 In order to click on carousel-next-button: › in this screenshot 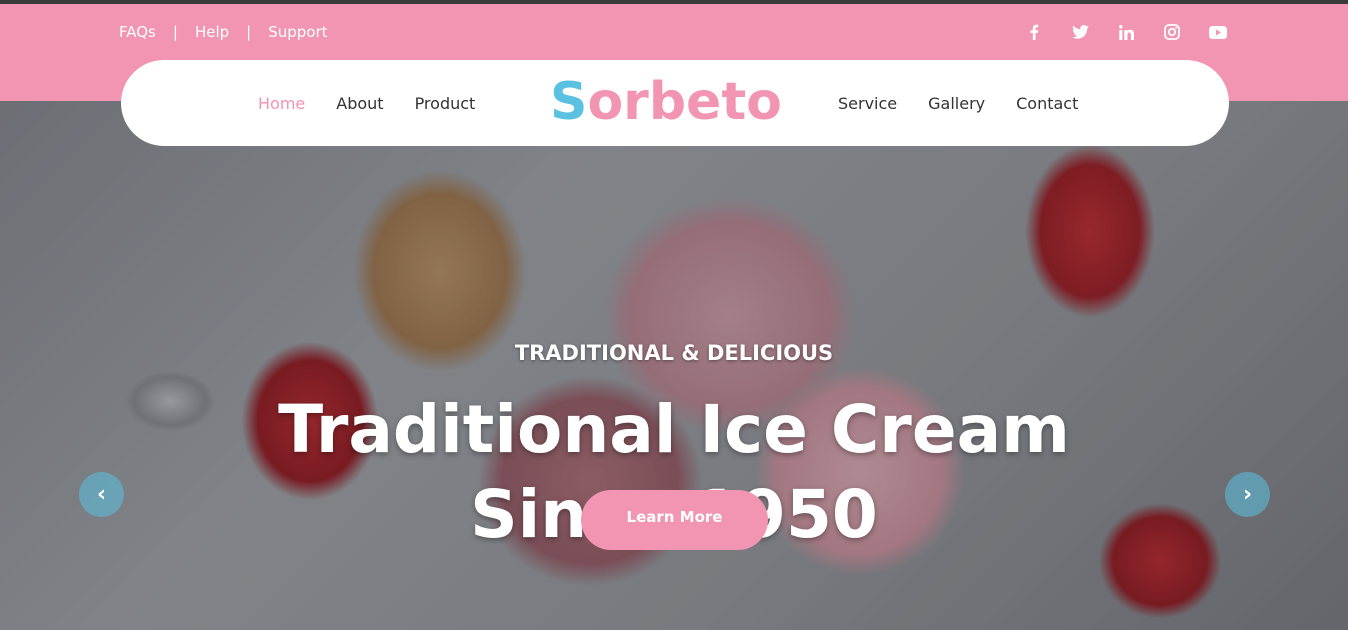, I will do `click(1247, 494)`.